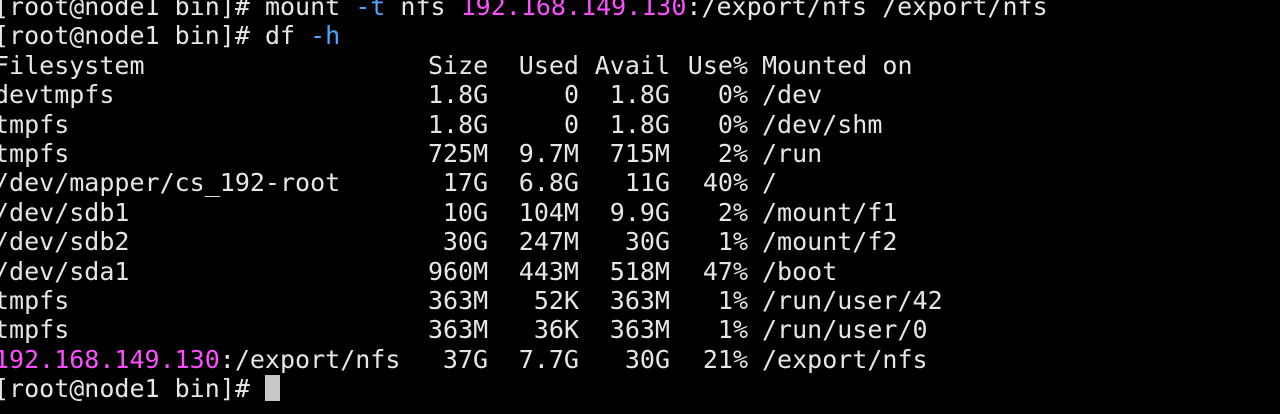 This screenshot has height=414, width=1280. I want to click on cell-used: 9.7M, so click(548, 153).